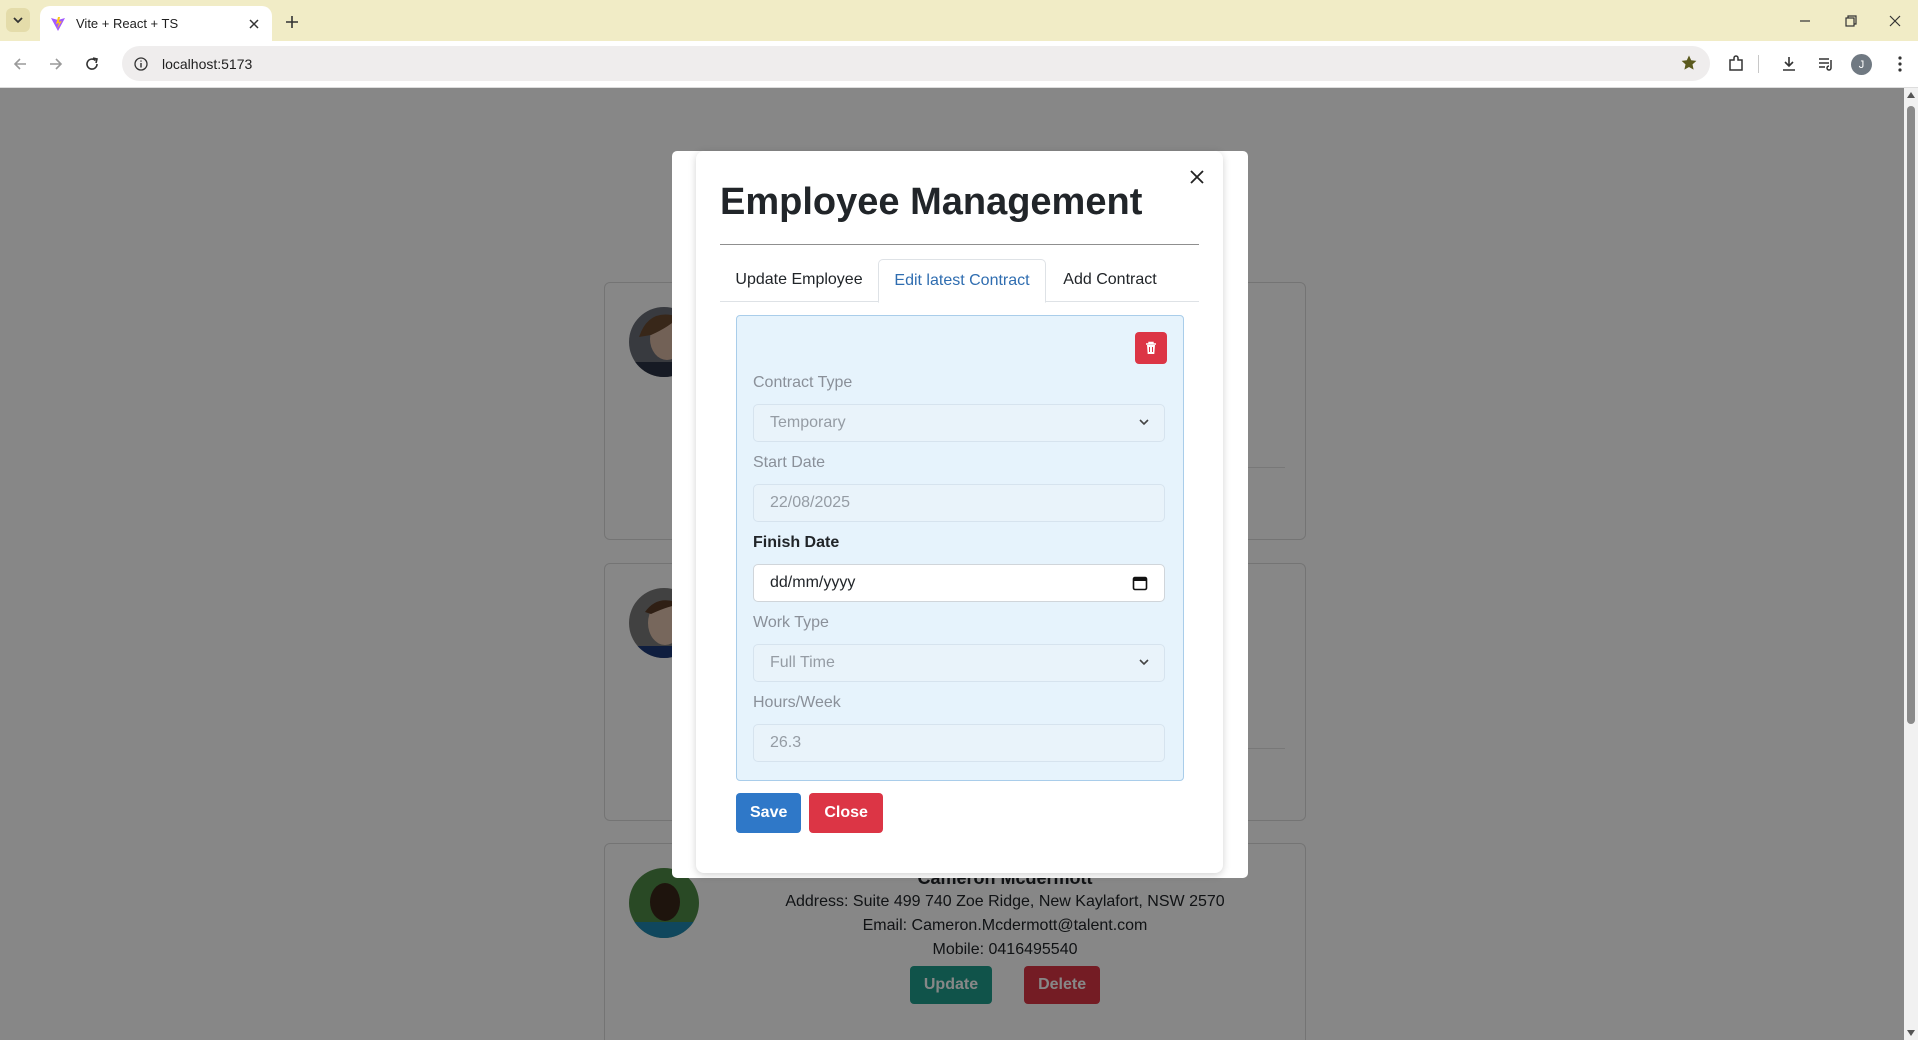  I want to click on bookmark-star-icon, so click(1689, 65).